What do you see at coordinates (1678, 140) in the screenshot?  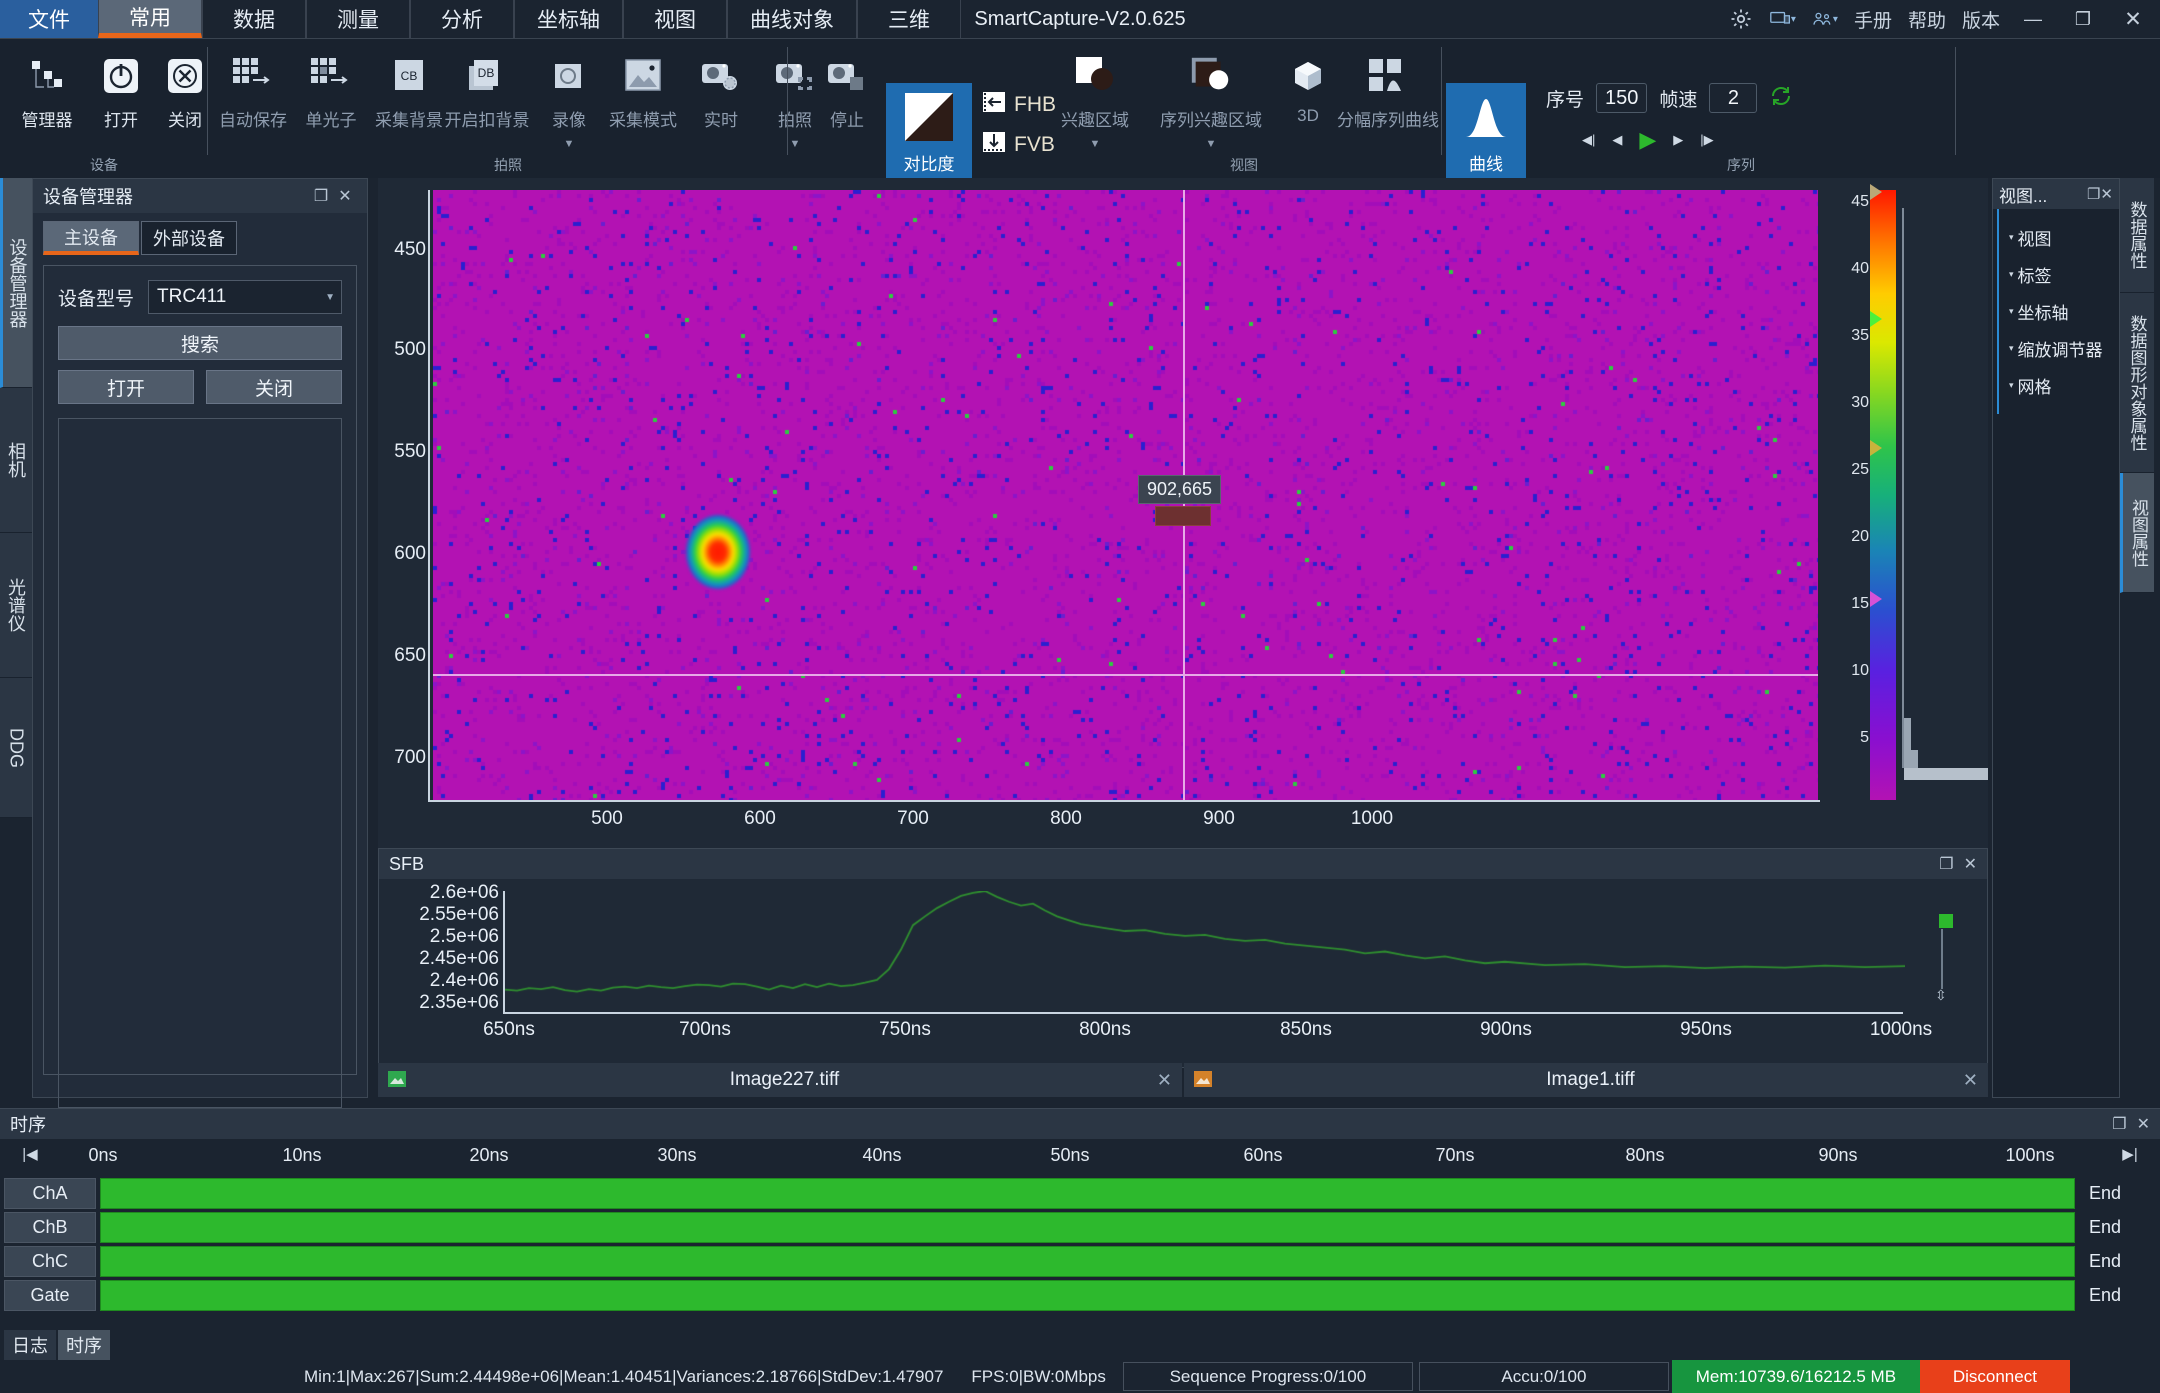 I see `next-frame-button: ▶` at bounding box center [1678, 140].